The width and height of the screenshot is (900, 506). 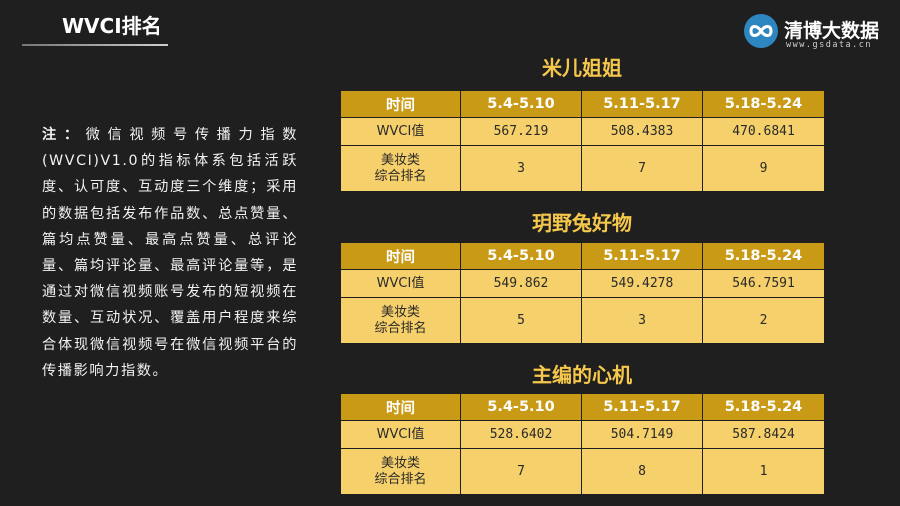 What do you see at coordinates (582, 375) in the screenshot?
I see `account-title: 主编的心机` at bounding box center [582, 375].